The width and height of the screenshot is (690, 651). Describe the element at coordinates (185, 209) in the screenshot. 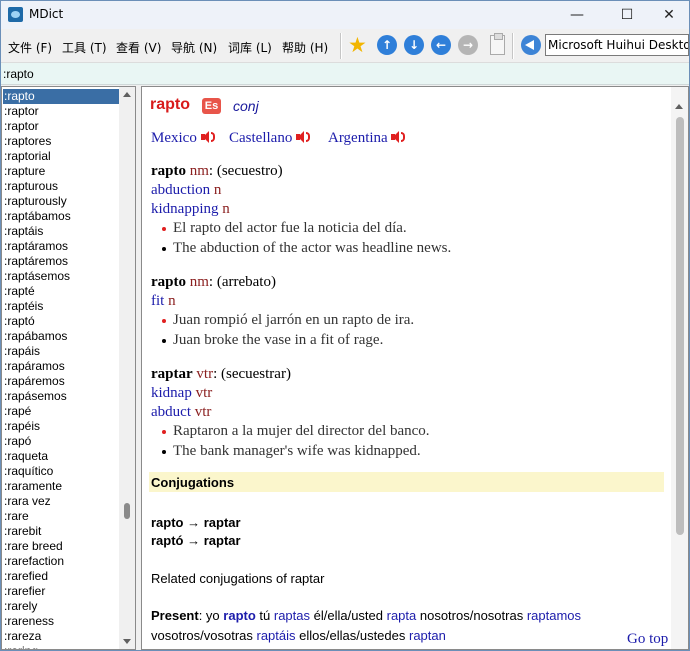

I see `translation-word: kidnapping` at that location.